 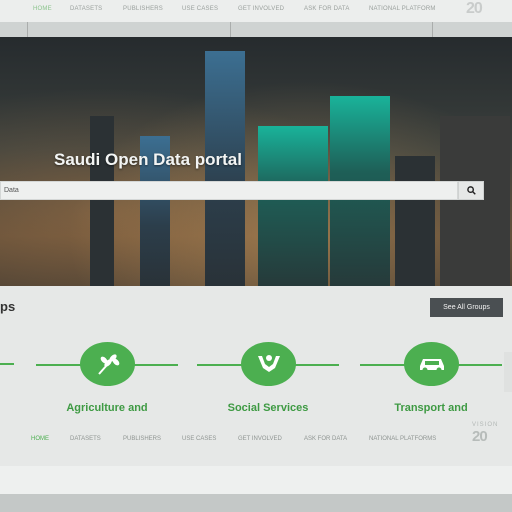 What do you see at coordinates (402, 9) in the screenshot?
I see `nav-national-platform: NATIONAL PLATFORM` at bounding box center [402, 9].